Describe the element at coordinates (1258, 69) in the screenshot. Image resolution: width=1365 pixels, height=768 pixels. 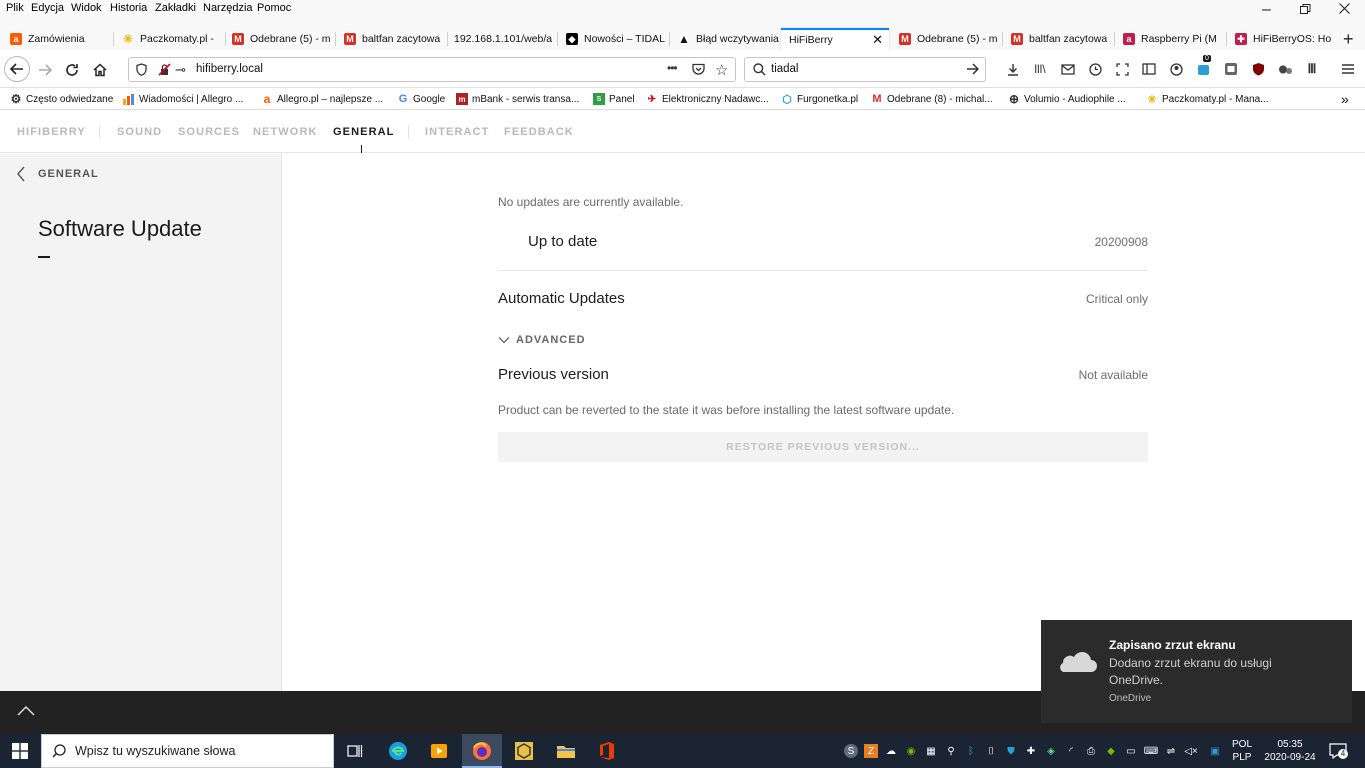
I see `ublock-icon` at that location.